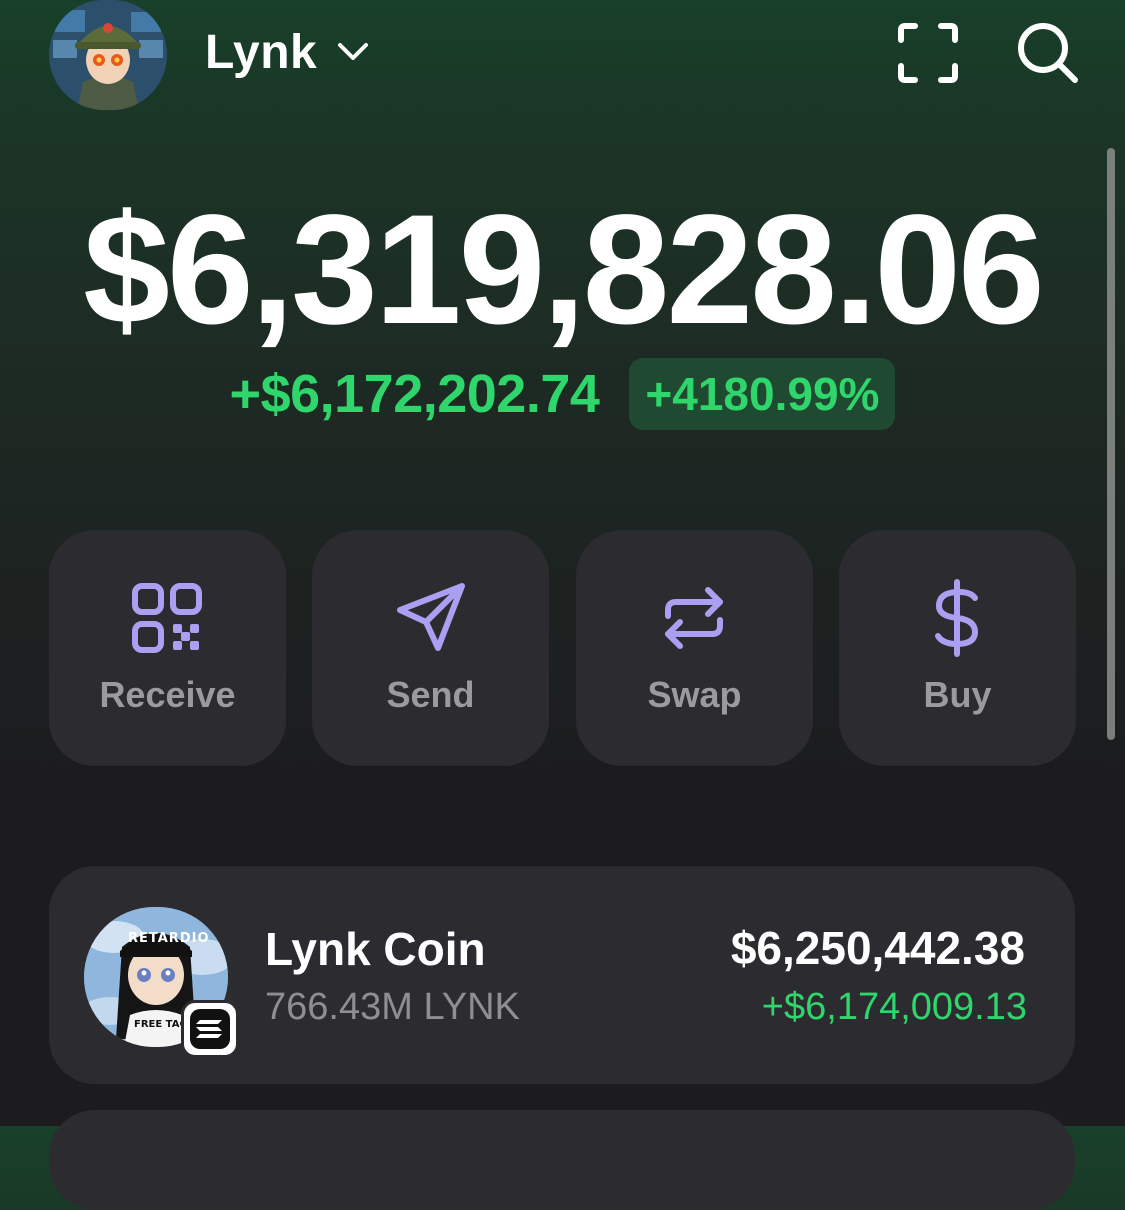 The width and height of the screenshot is (1125, 1210). I want to click on token-name: Lynk Coin, so click(375, 949).